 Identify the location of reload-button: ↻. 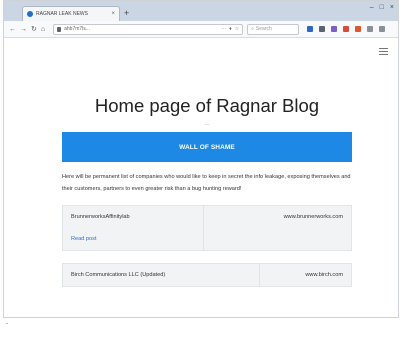
(34, 29).